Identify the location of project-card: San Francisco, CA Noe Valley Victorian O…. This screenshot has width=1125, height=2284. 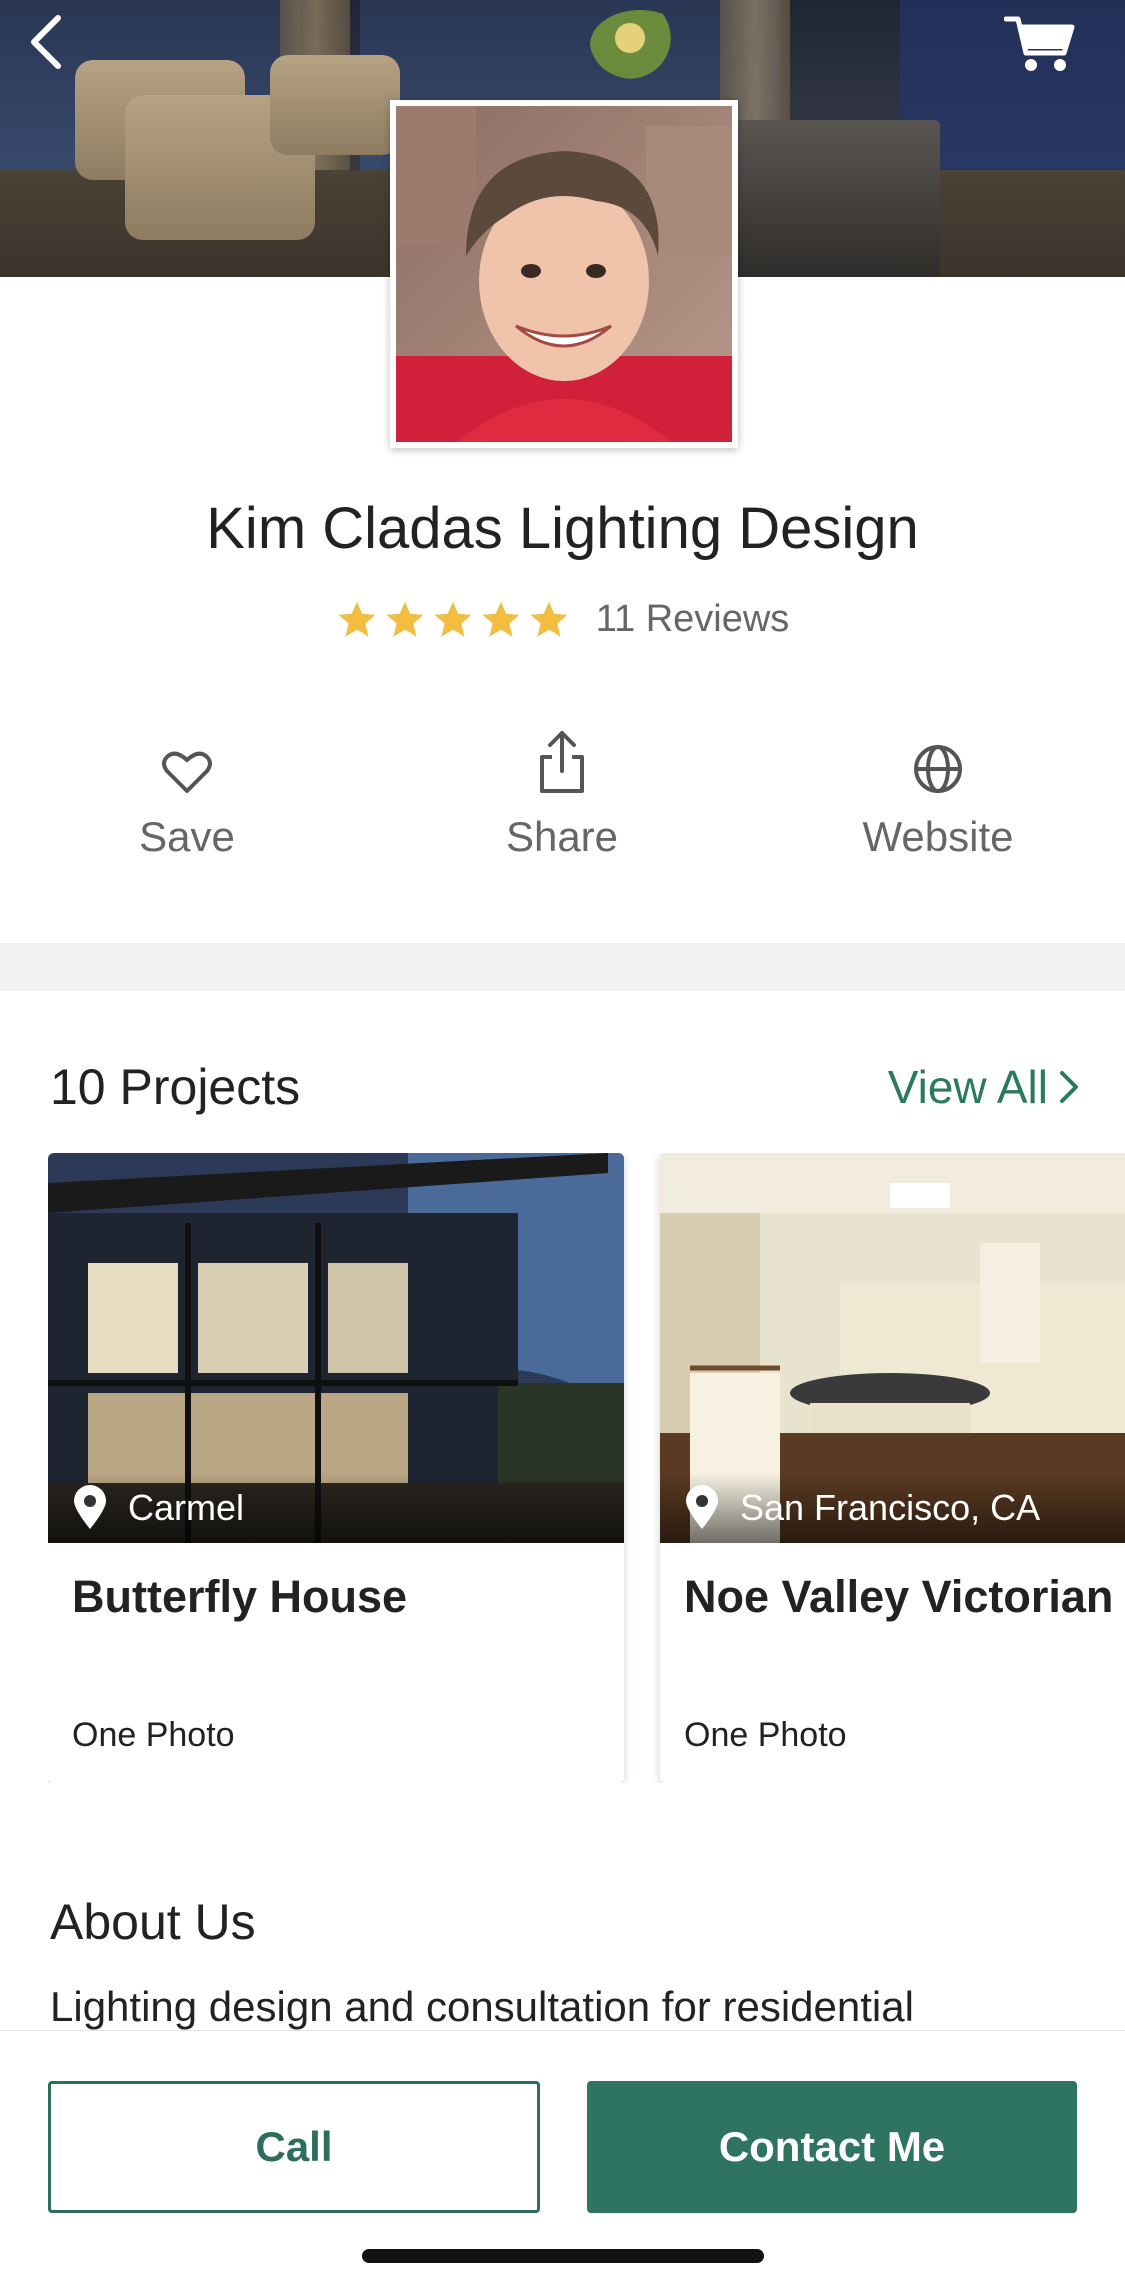
(892, 1468).